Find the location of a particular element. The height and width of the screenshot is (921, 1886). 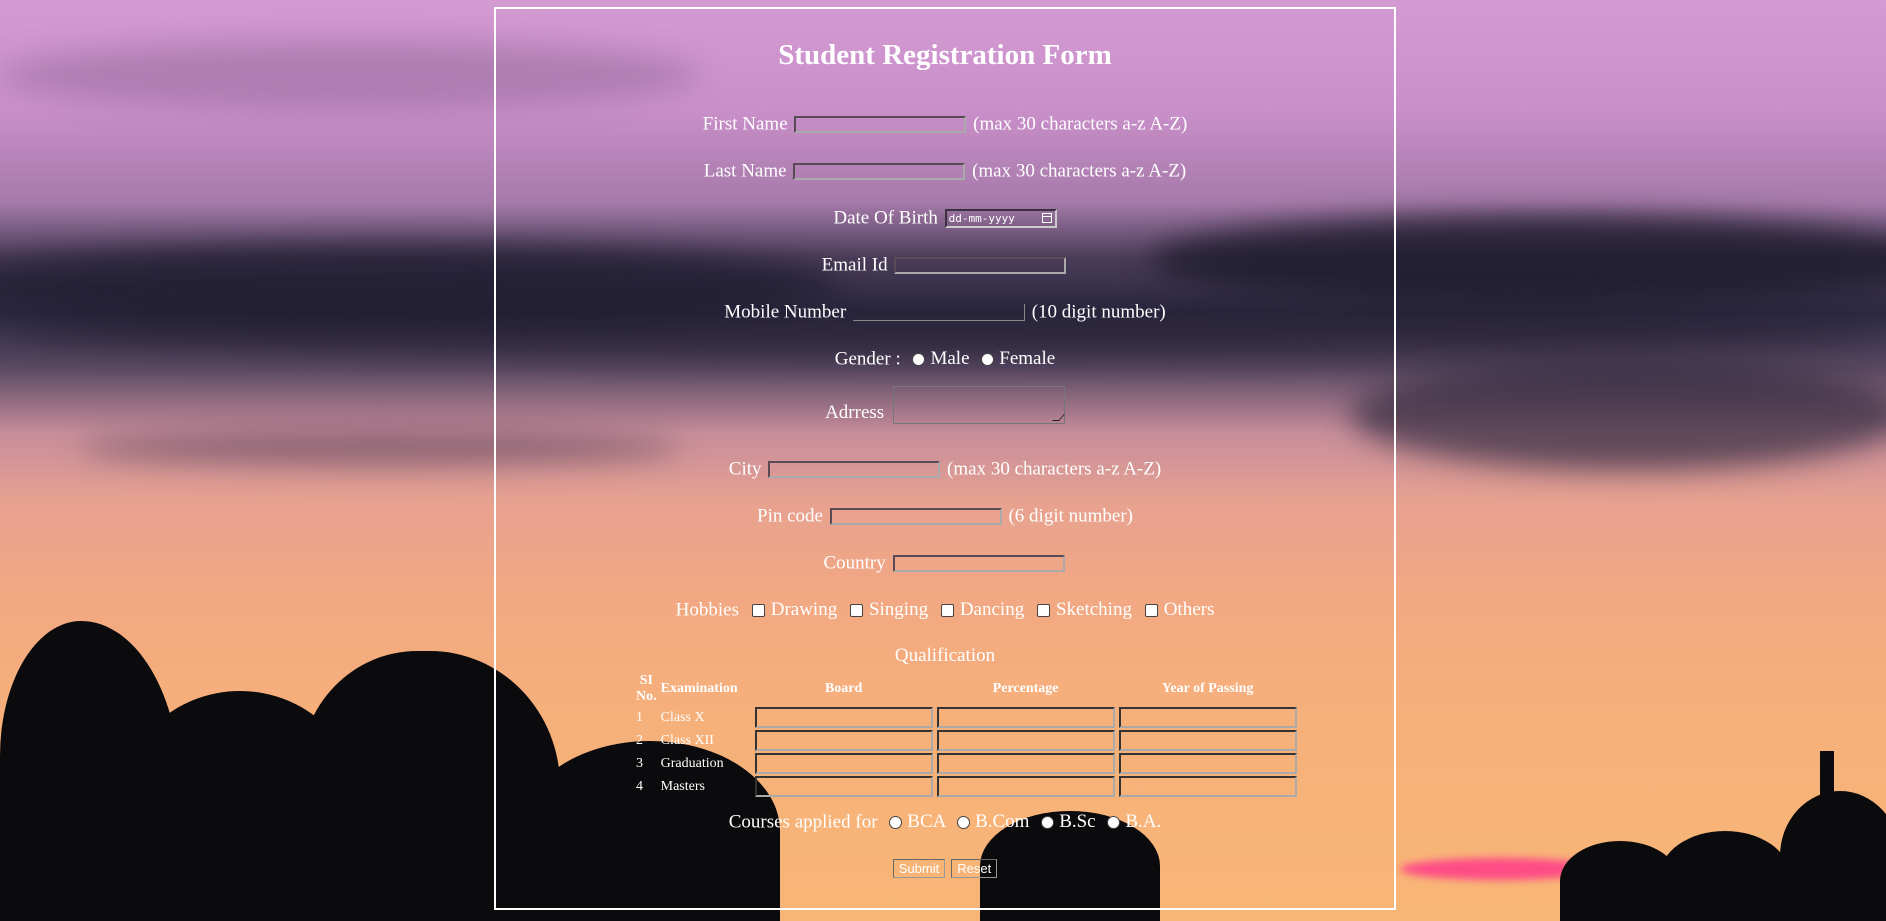

city-input is located at coordinates (854, 470).